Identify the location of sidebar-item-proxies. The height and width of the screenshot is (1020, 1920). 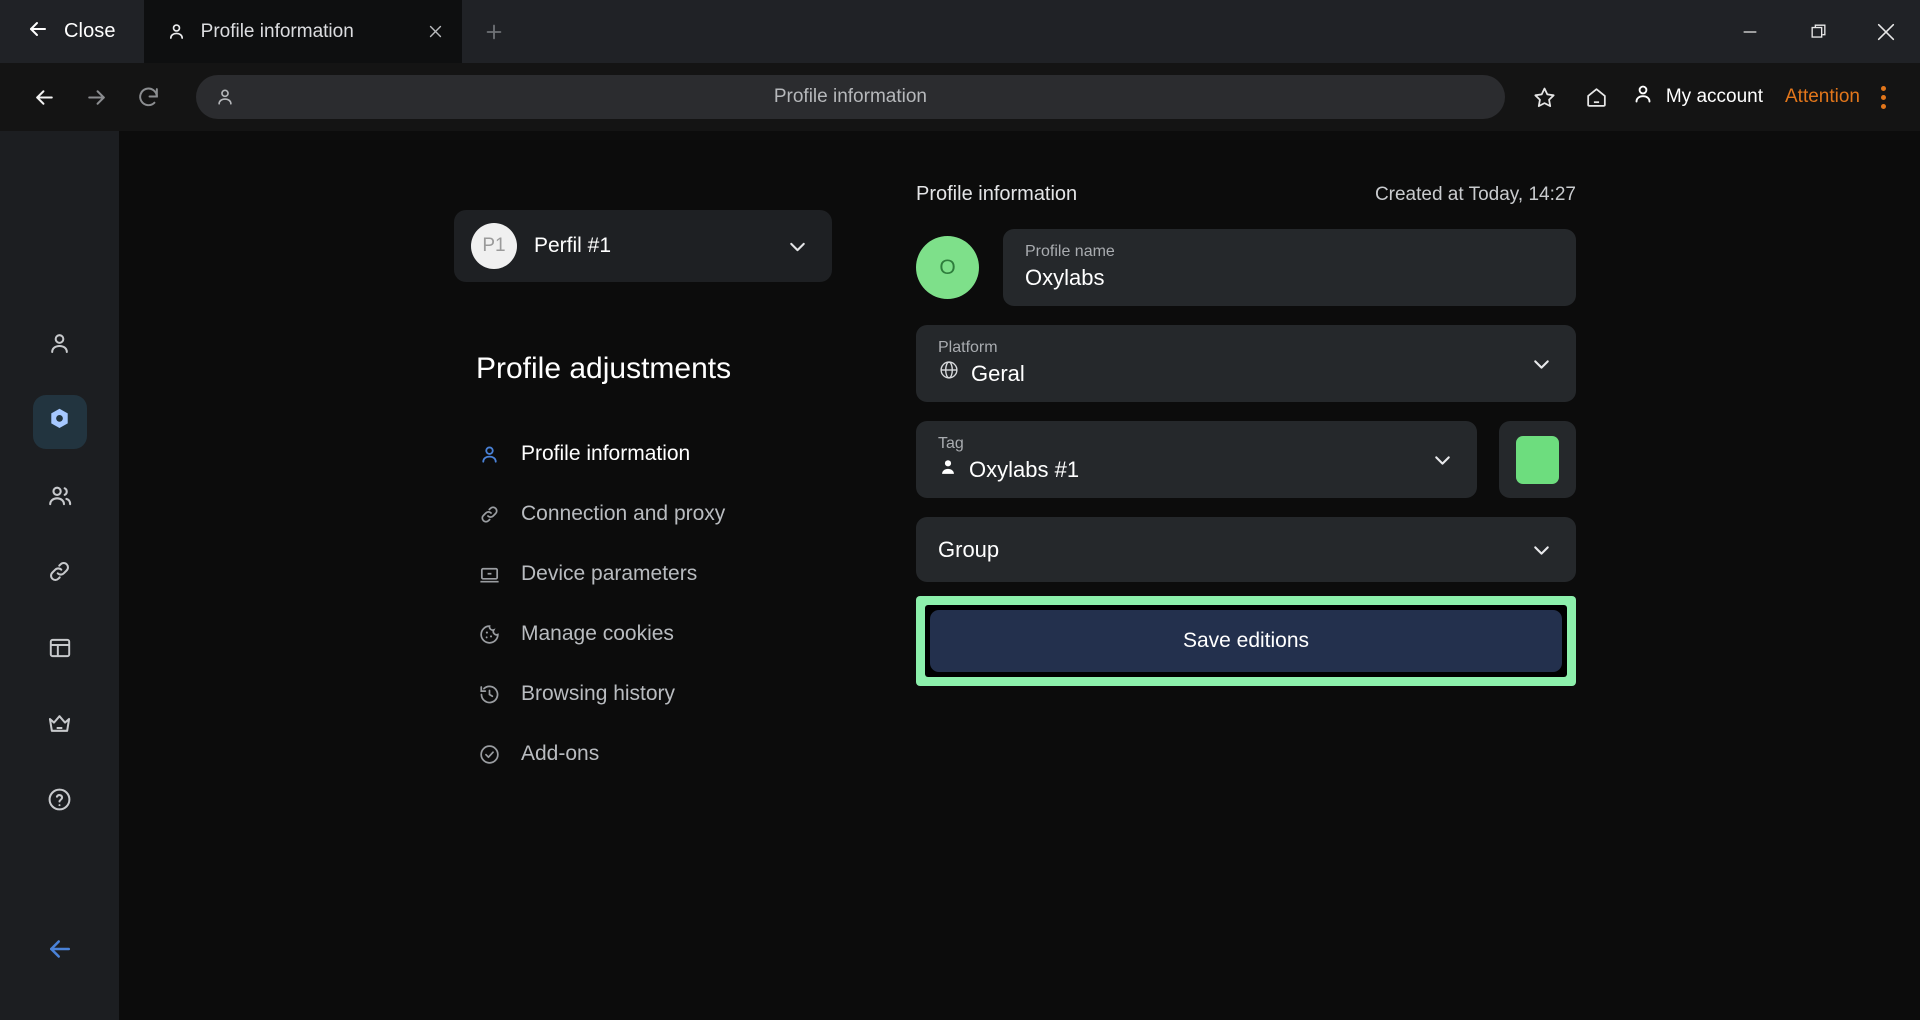
(60, 574).